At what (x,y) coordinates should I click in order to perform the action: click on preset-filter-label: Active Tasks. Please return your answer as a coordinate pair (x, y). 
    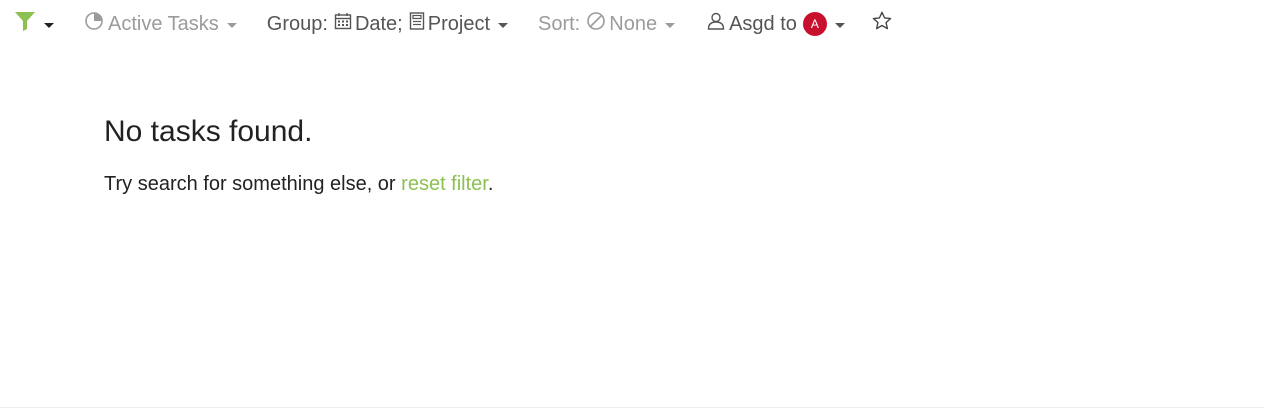
    Looking at the image, I should click on (163, 23).